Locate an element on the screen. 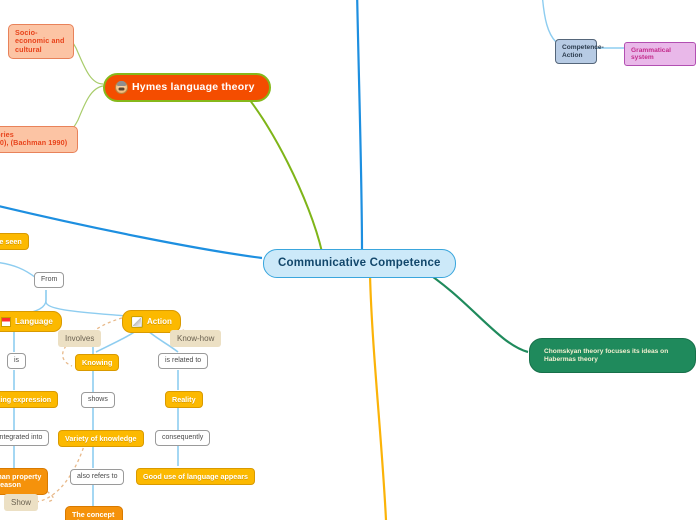 The width and height of the screenshot is (696, 520). root-node-label: Communicative Competence is located at coordinates (359, 263).